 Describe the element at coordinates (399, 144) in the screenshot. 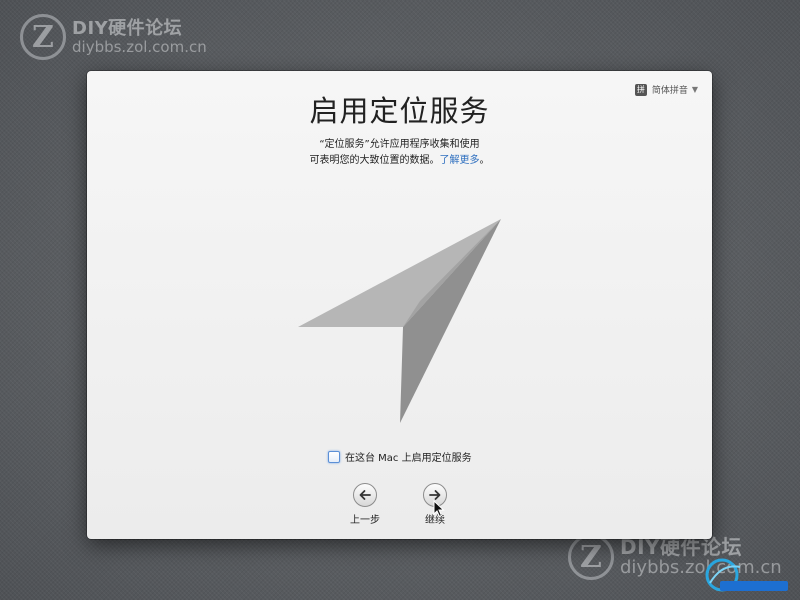

I see `description-line-1: “定位服务”允许应用程序收集和使用` at that location.